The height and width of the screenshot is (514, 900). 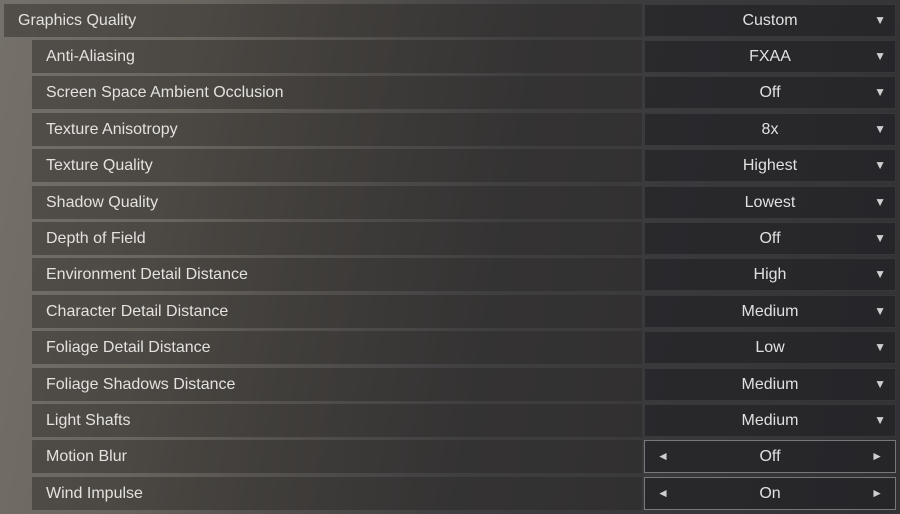 I want to click on setting-row-screen-space-ambient-occlusion: Screen Space Ambient Occlusion Off ▼, so click(x=464, y=93).